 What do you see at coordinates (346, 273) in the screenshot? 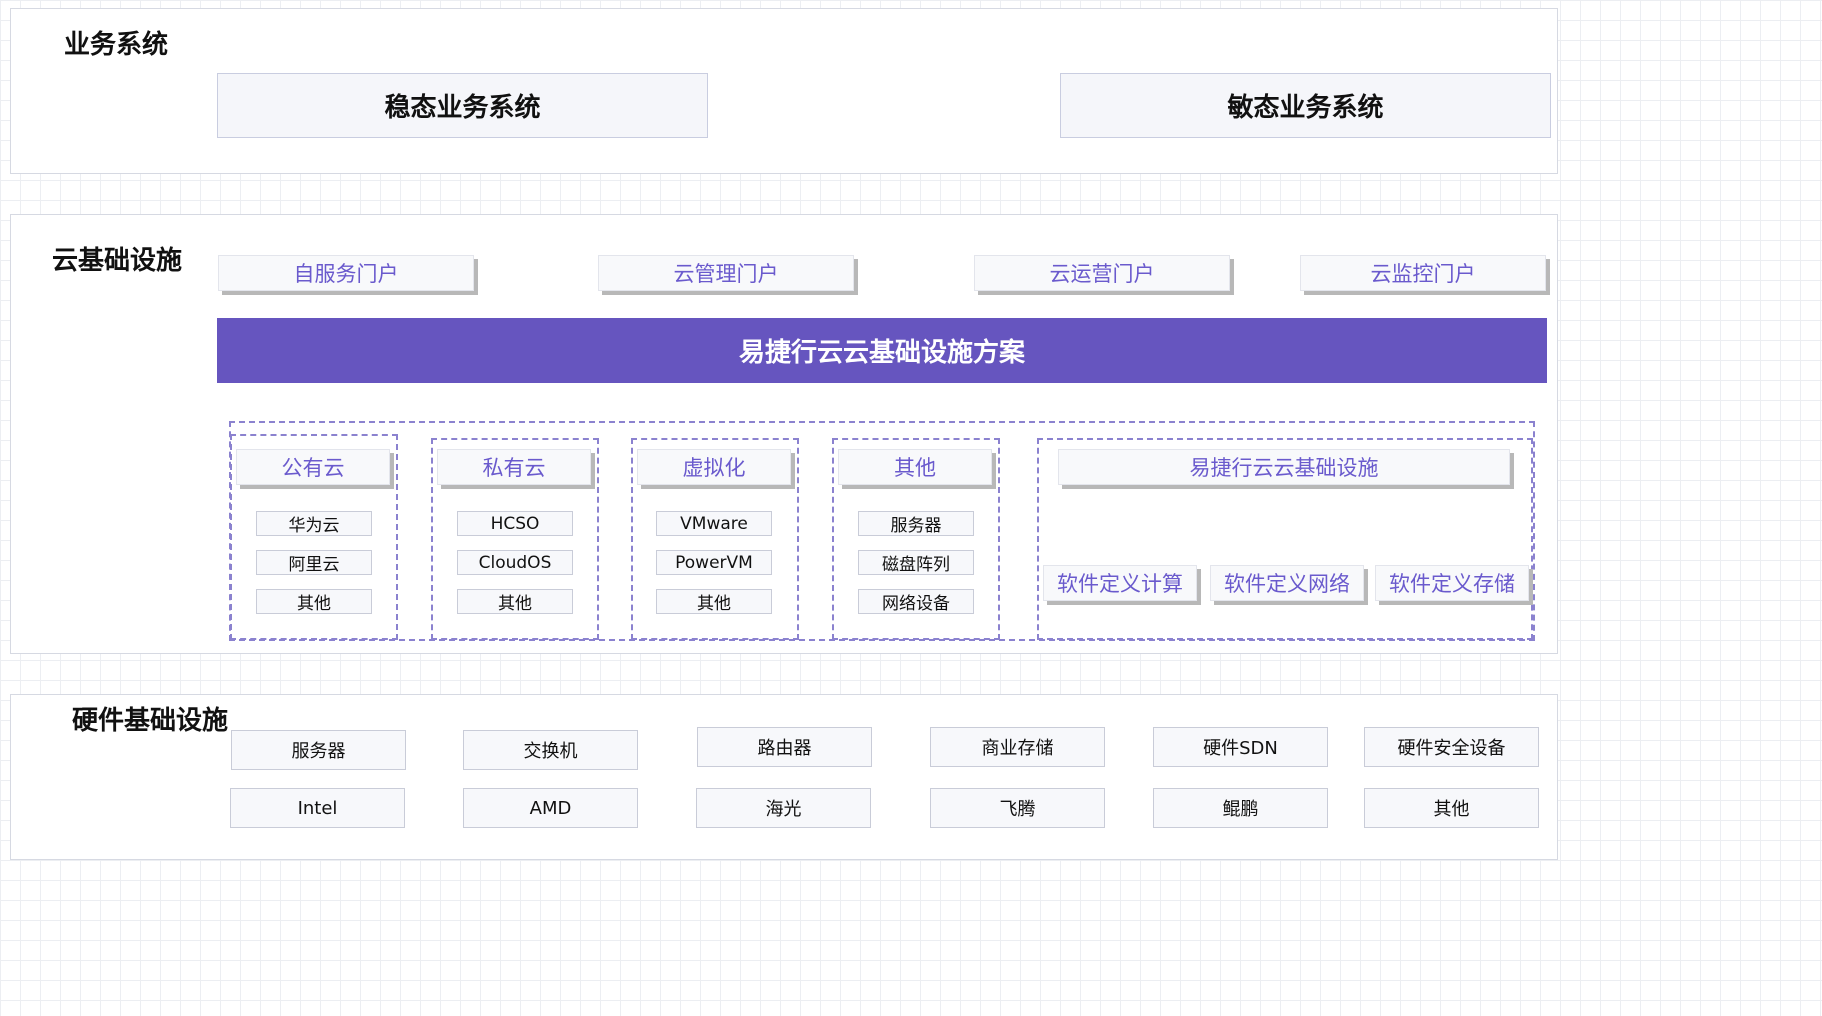
I see `self-service-portal: 自服务门户` at bounding box center [346, 273].